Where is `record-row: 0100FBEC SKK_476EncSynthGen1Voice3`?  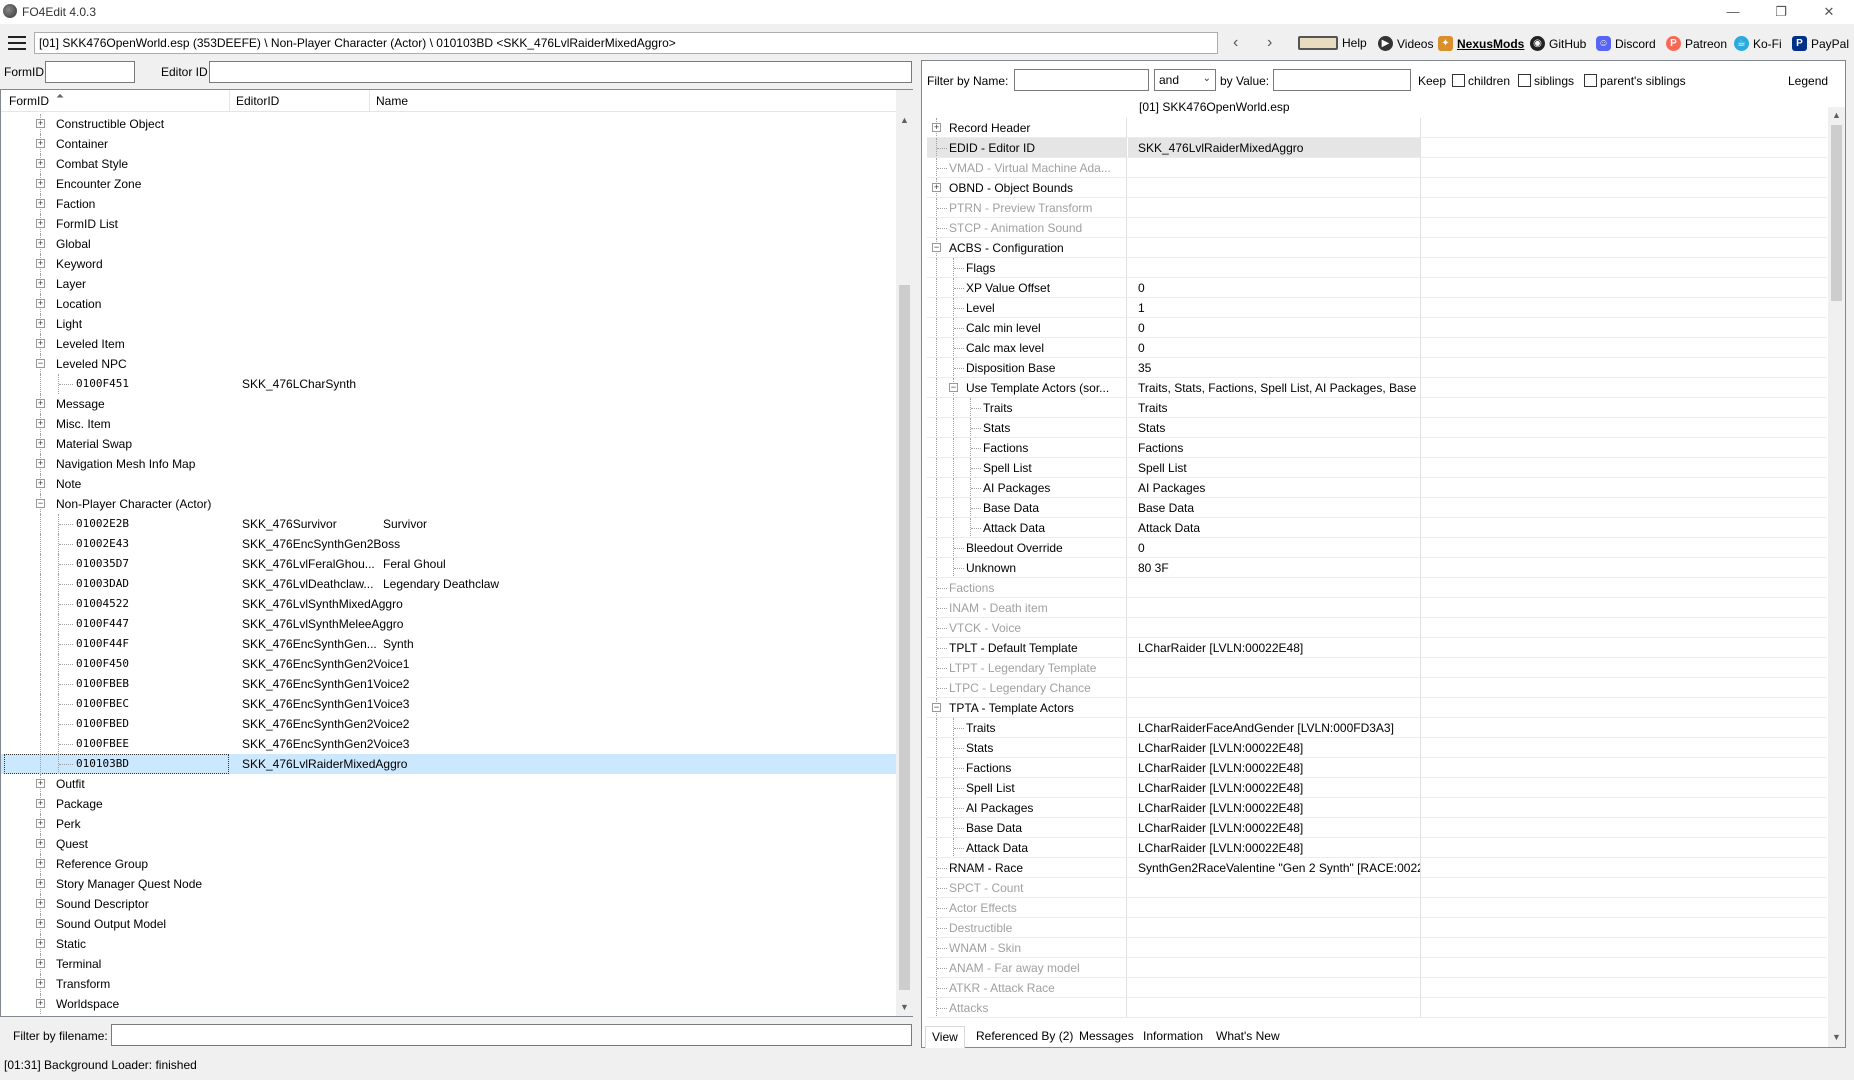 record-row: 0100FBEC SKK_476EncSynthGen1Voice3 is located at coordinates (448, 704).